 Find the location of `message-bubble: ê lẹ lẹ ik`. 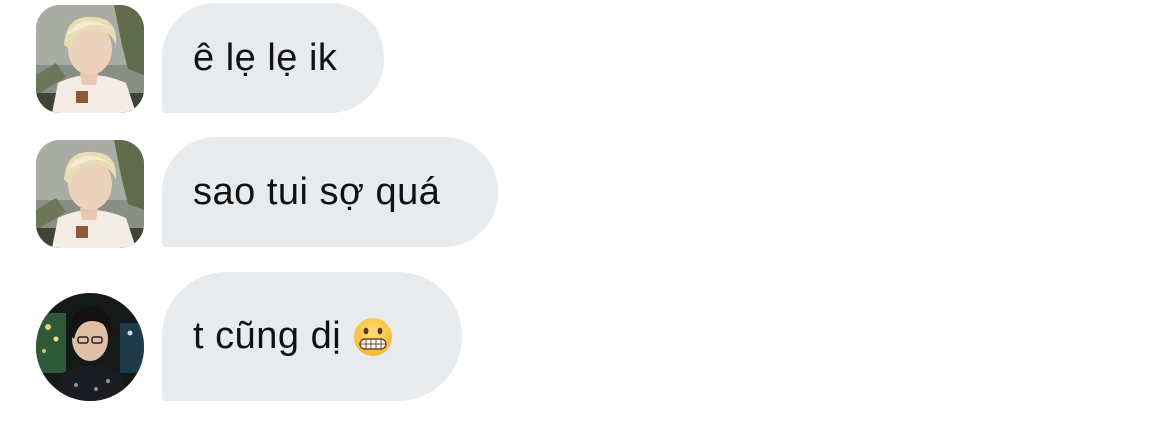

message-bubble: ê lẹ lẹ ik is located at coordinates (273, 58).